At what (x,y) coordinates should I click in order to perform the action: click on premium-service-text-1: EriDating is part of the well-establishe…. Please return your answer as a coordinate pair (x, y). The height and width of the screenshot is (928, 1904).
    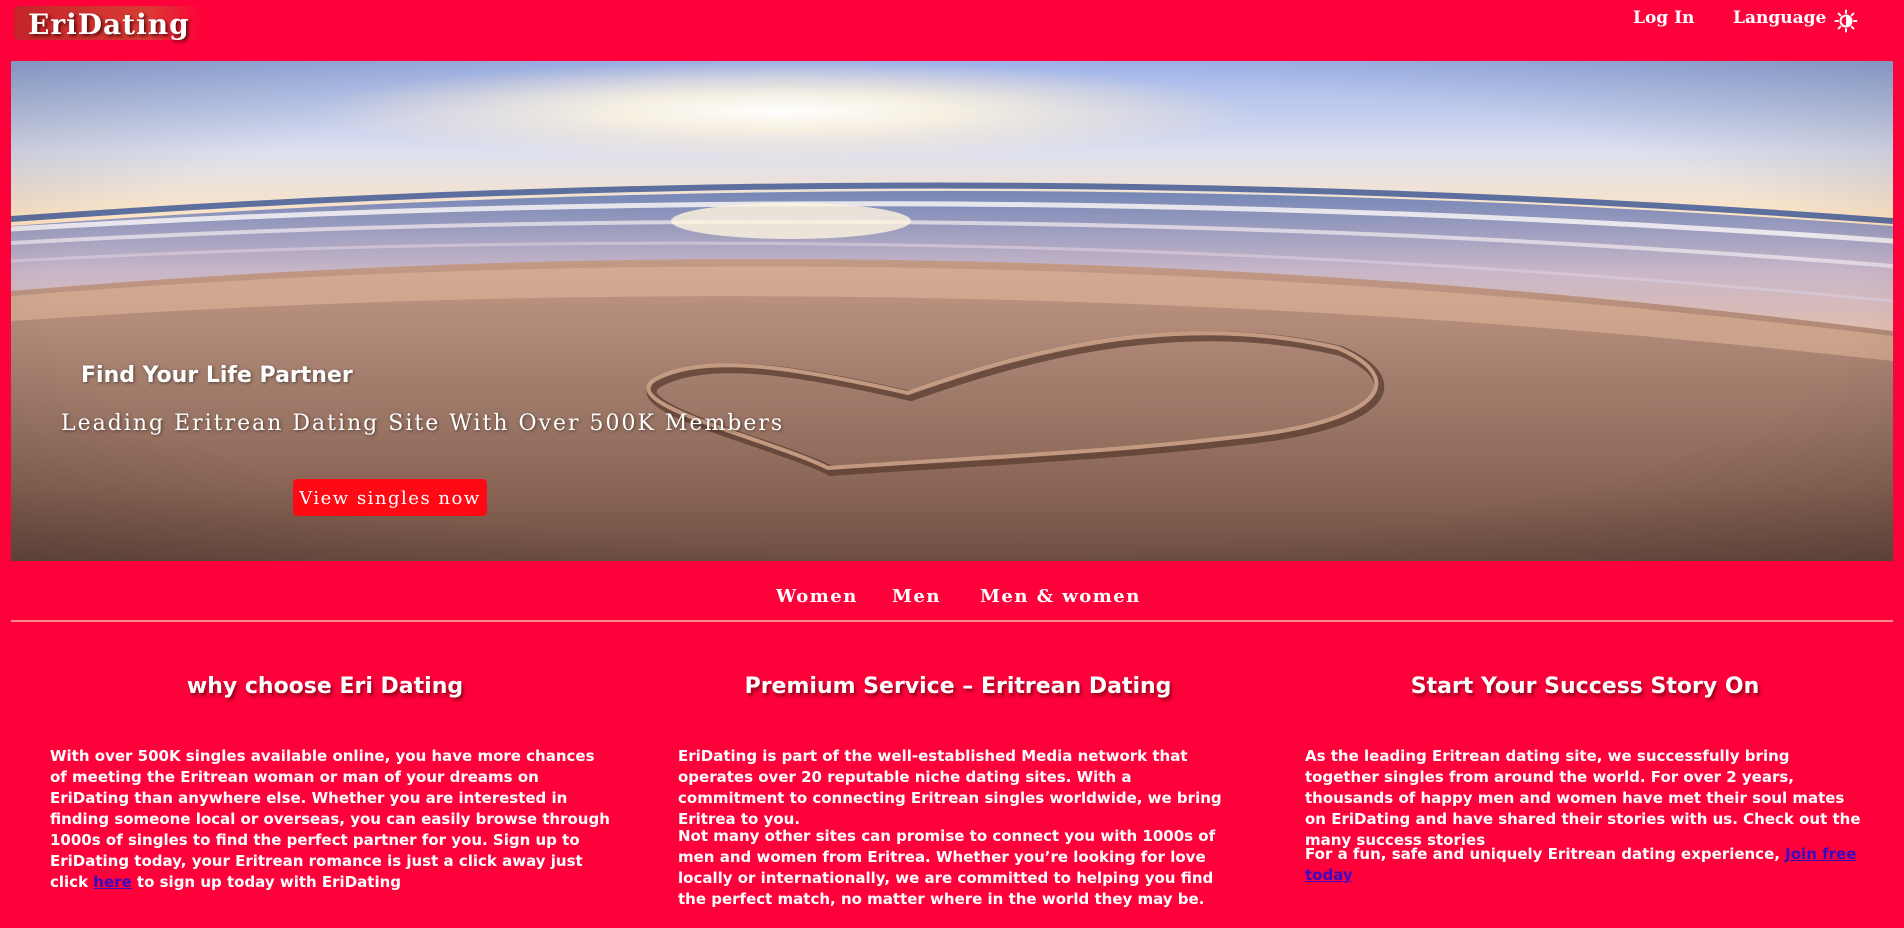
    Looking at the image, I should click on (950, 787).